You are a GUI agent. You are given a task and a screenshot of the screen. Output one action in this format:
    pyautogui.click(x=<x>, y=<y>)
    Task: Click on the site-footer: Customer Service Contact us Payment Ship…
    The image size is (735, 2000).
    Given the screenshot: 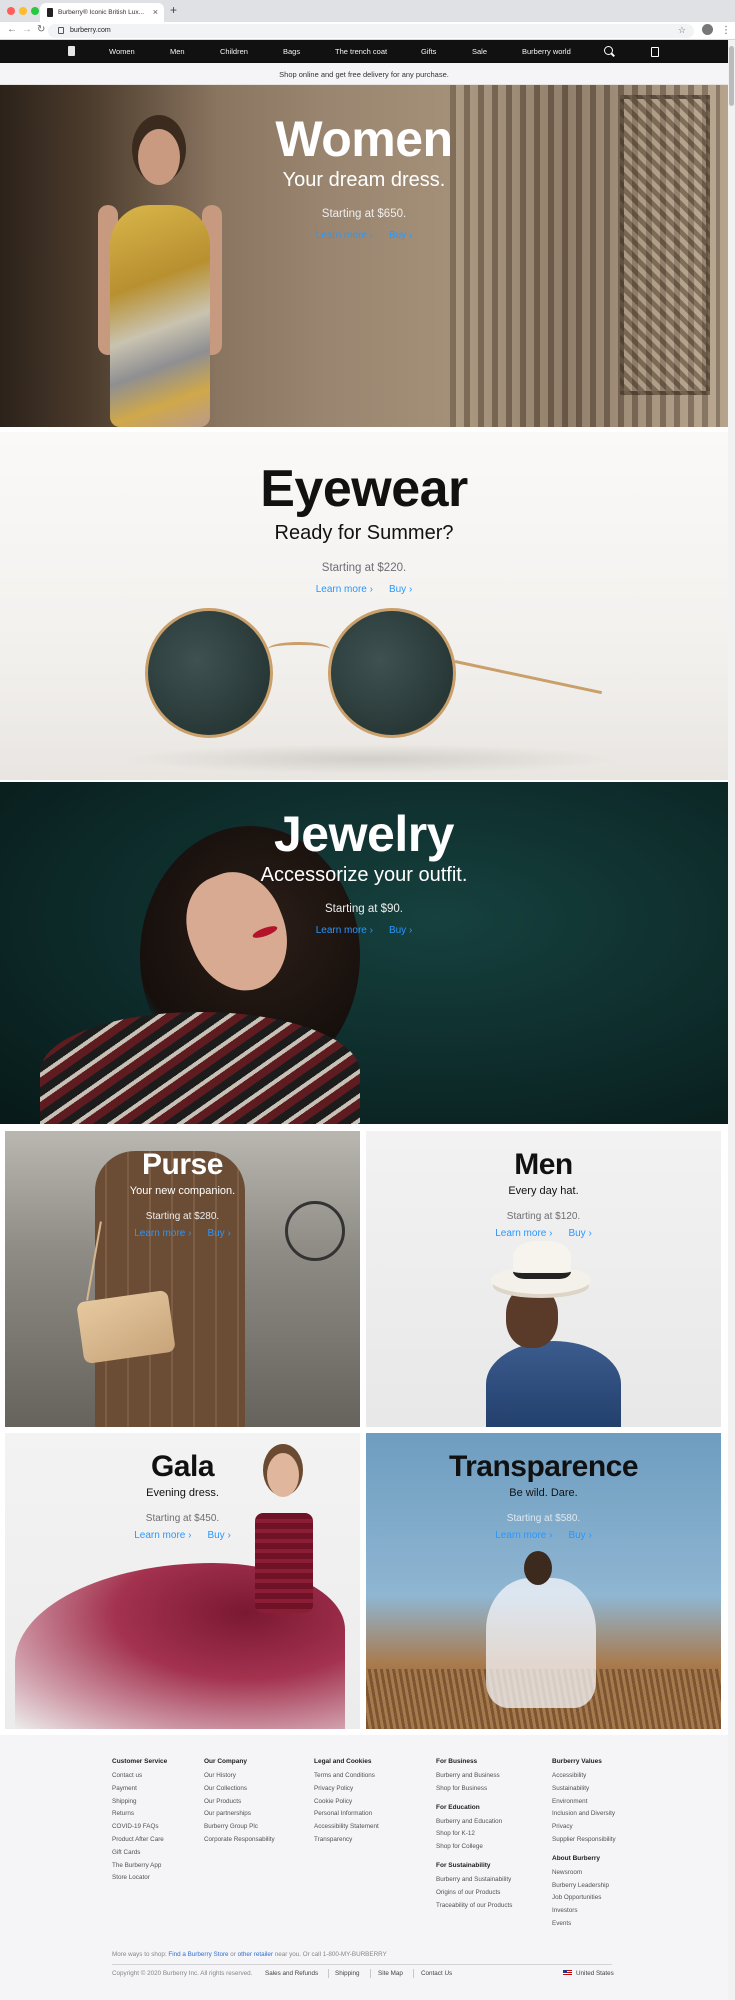 What is the action you would take?
    pyautogui.click(x=364, y=1867)
    